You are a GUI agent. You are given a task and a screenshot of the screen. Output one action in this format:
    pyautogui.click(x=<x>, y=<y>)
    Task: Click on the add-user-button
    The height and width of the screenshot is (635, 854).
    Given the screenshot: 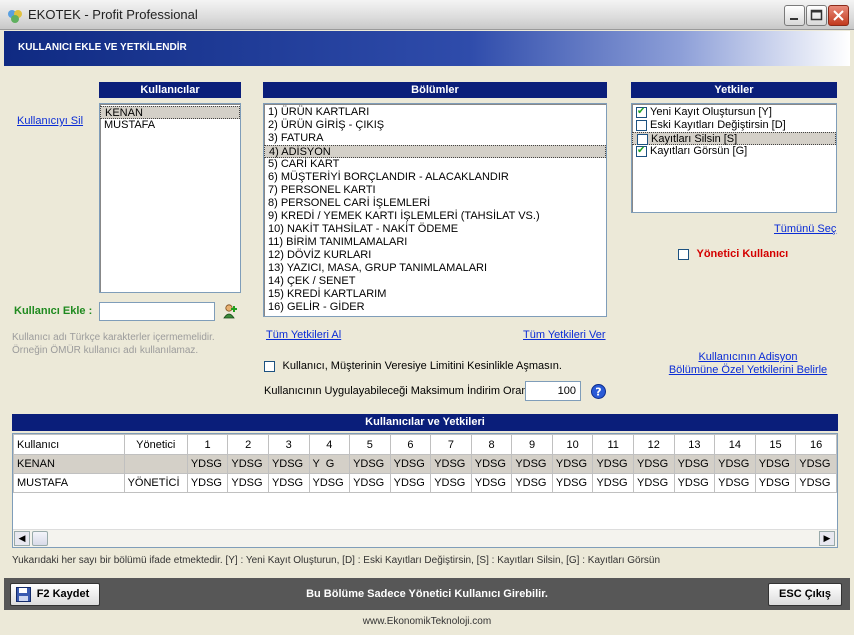 What is the action you would take?
    pyautogui.click(x=231, y=312)
    